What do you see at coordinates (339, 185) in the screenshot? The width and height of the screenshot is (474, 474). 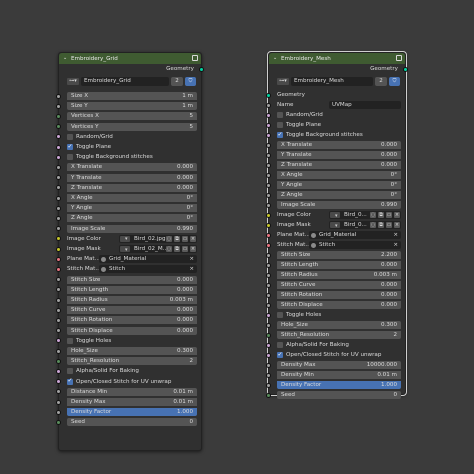 I see `value-field: Y Angle 0°` at bounding box center [339, 185].